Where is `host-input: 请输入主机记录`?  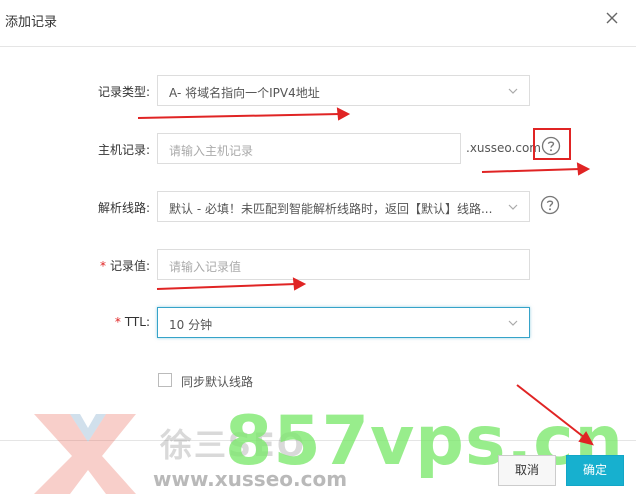 host-input: 请输入主机记录 is located at coordinates (309, 148).